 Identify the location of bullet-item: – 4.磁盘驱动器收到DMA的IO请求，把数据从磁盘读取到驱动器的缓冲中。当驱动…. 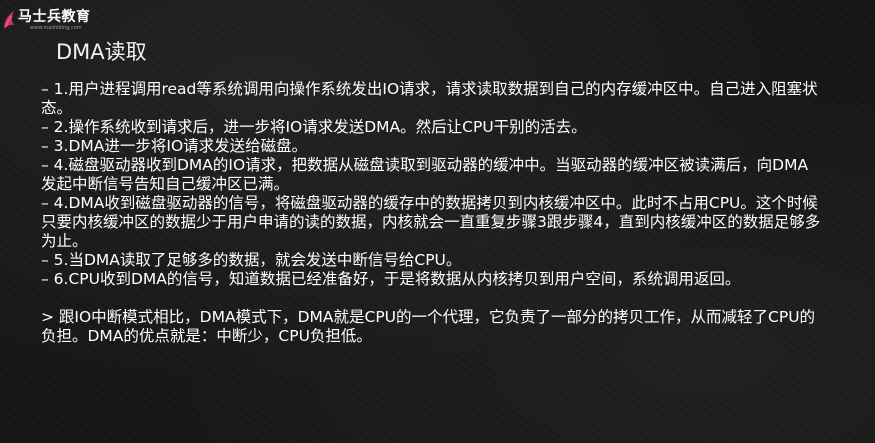
(425, 174).